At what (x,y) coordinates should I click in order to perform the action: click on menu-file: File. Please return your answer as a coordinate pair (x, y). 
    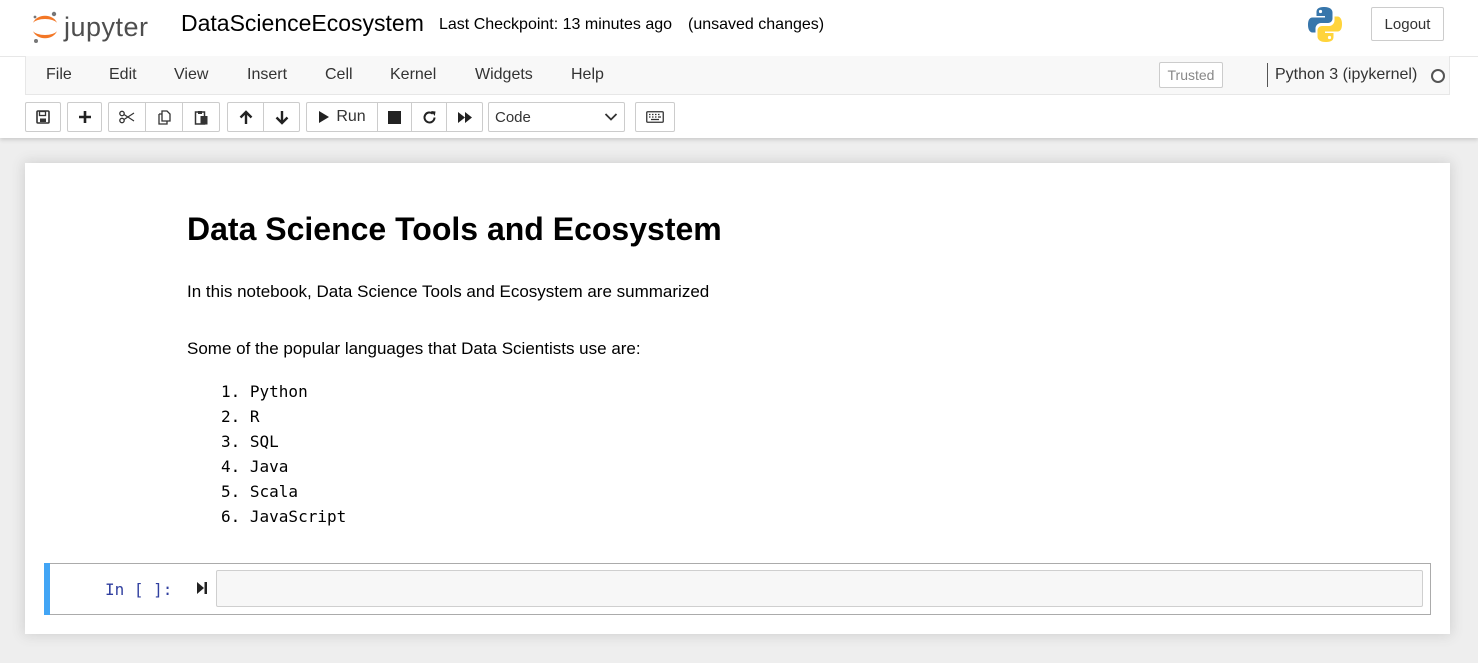
    Looking at the image, I should click on (59, 75).